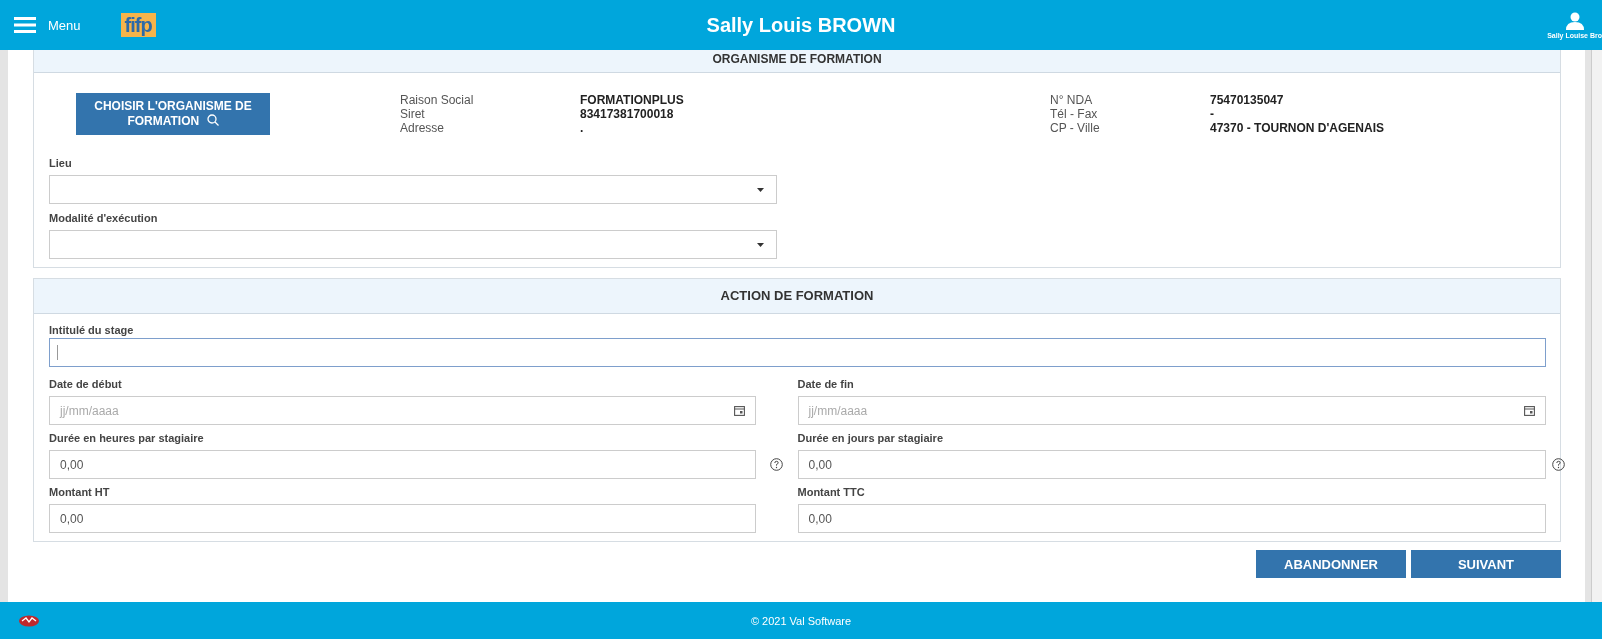 This screenshot has width=1602, height=639. Describe the element at coordinates (801, 620) in the screenshot. I see `copyright-text: © 2021 Val Software` at that location.